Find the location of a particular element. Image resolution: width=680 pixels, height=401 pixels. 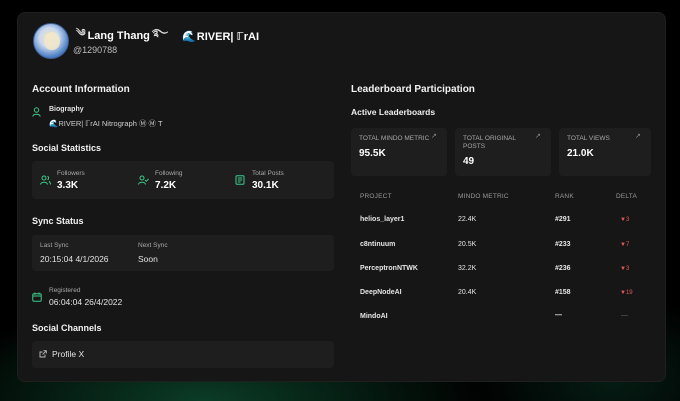

table-row-project: helios_layer1 is located at coordinates (382, 219).